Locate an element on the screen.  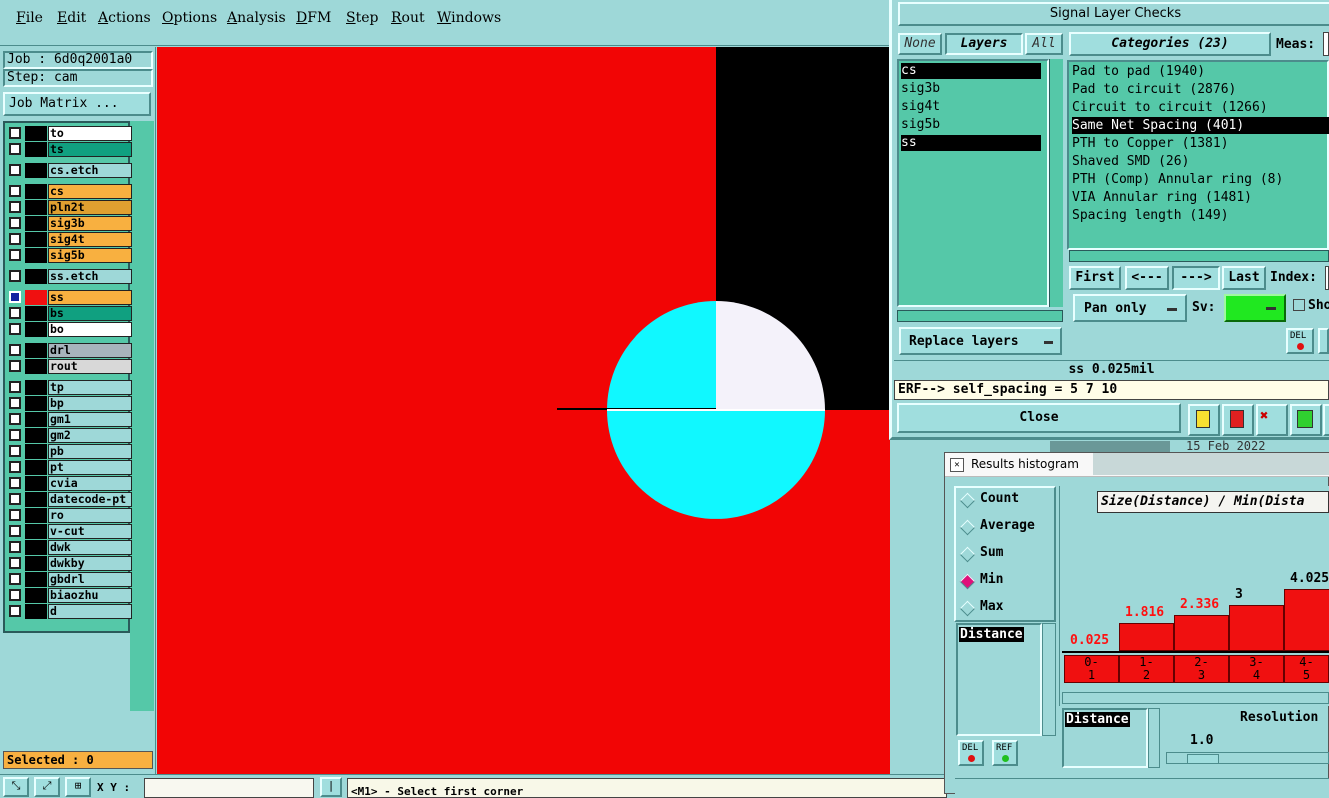
layer-row: bo is located at coordinates (70, 329).